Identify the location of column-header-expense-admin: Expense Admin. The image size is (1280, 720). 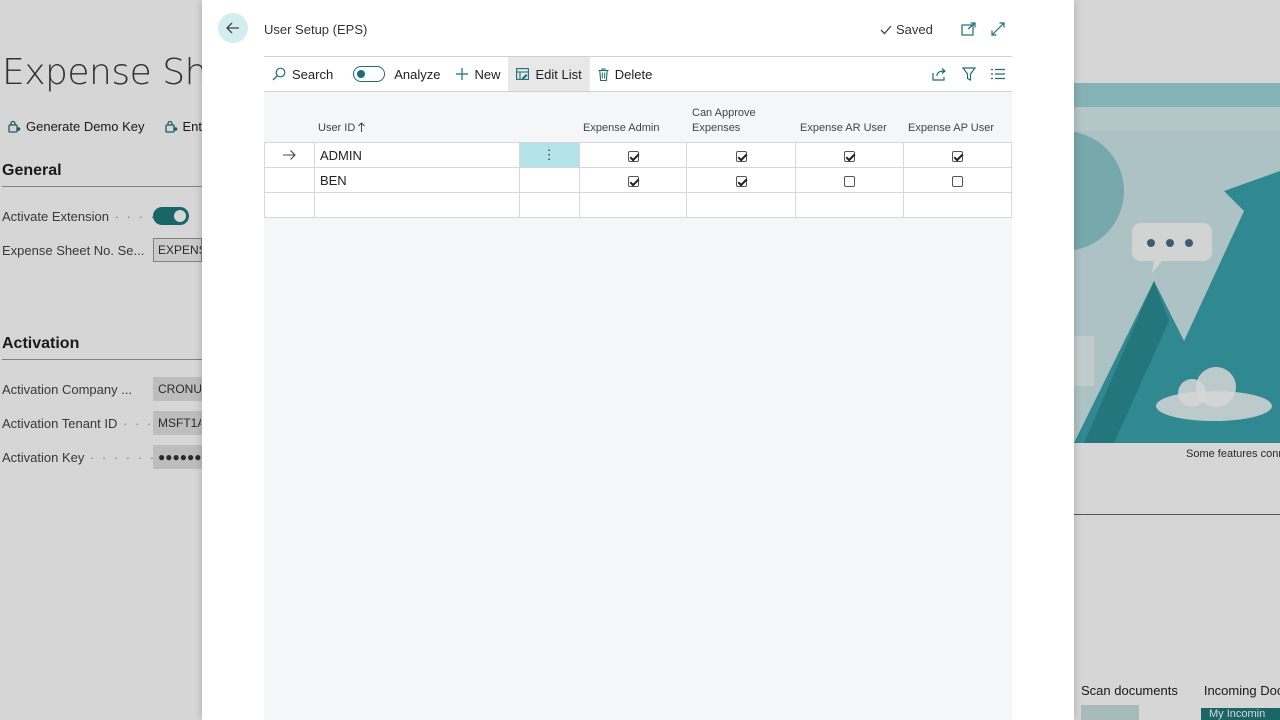
(621, 128).